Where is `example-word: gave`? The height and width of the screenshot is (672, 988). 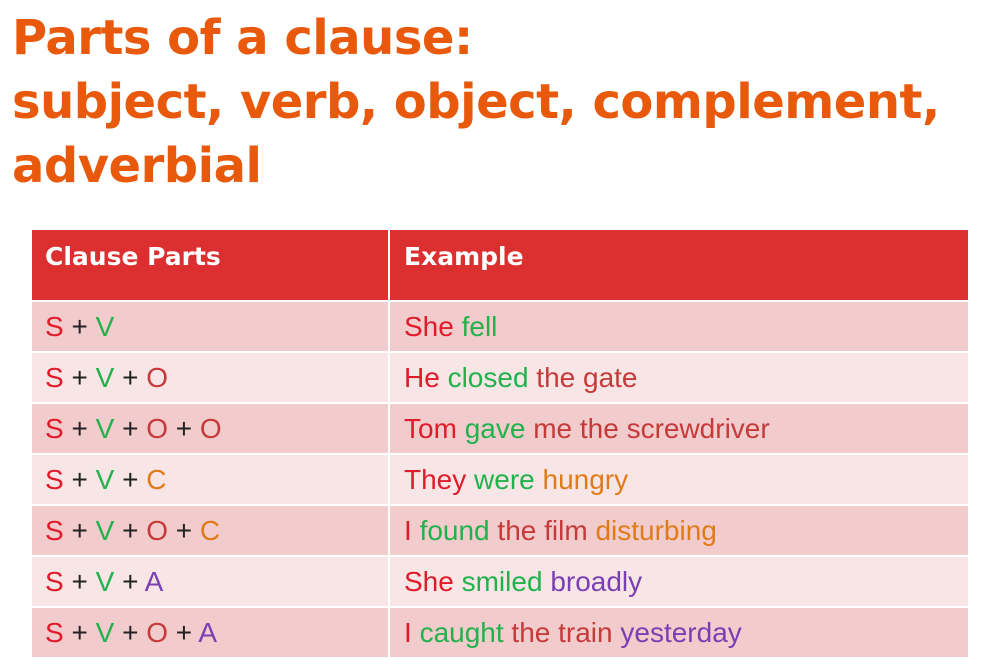
example-word: gave is located at coordinates (499, 428).